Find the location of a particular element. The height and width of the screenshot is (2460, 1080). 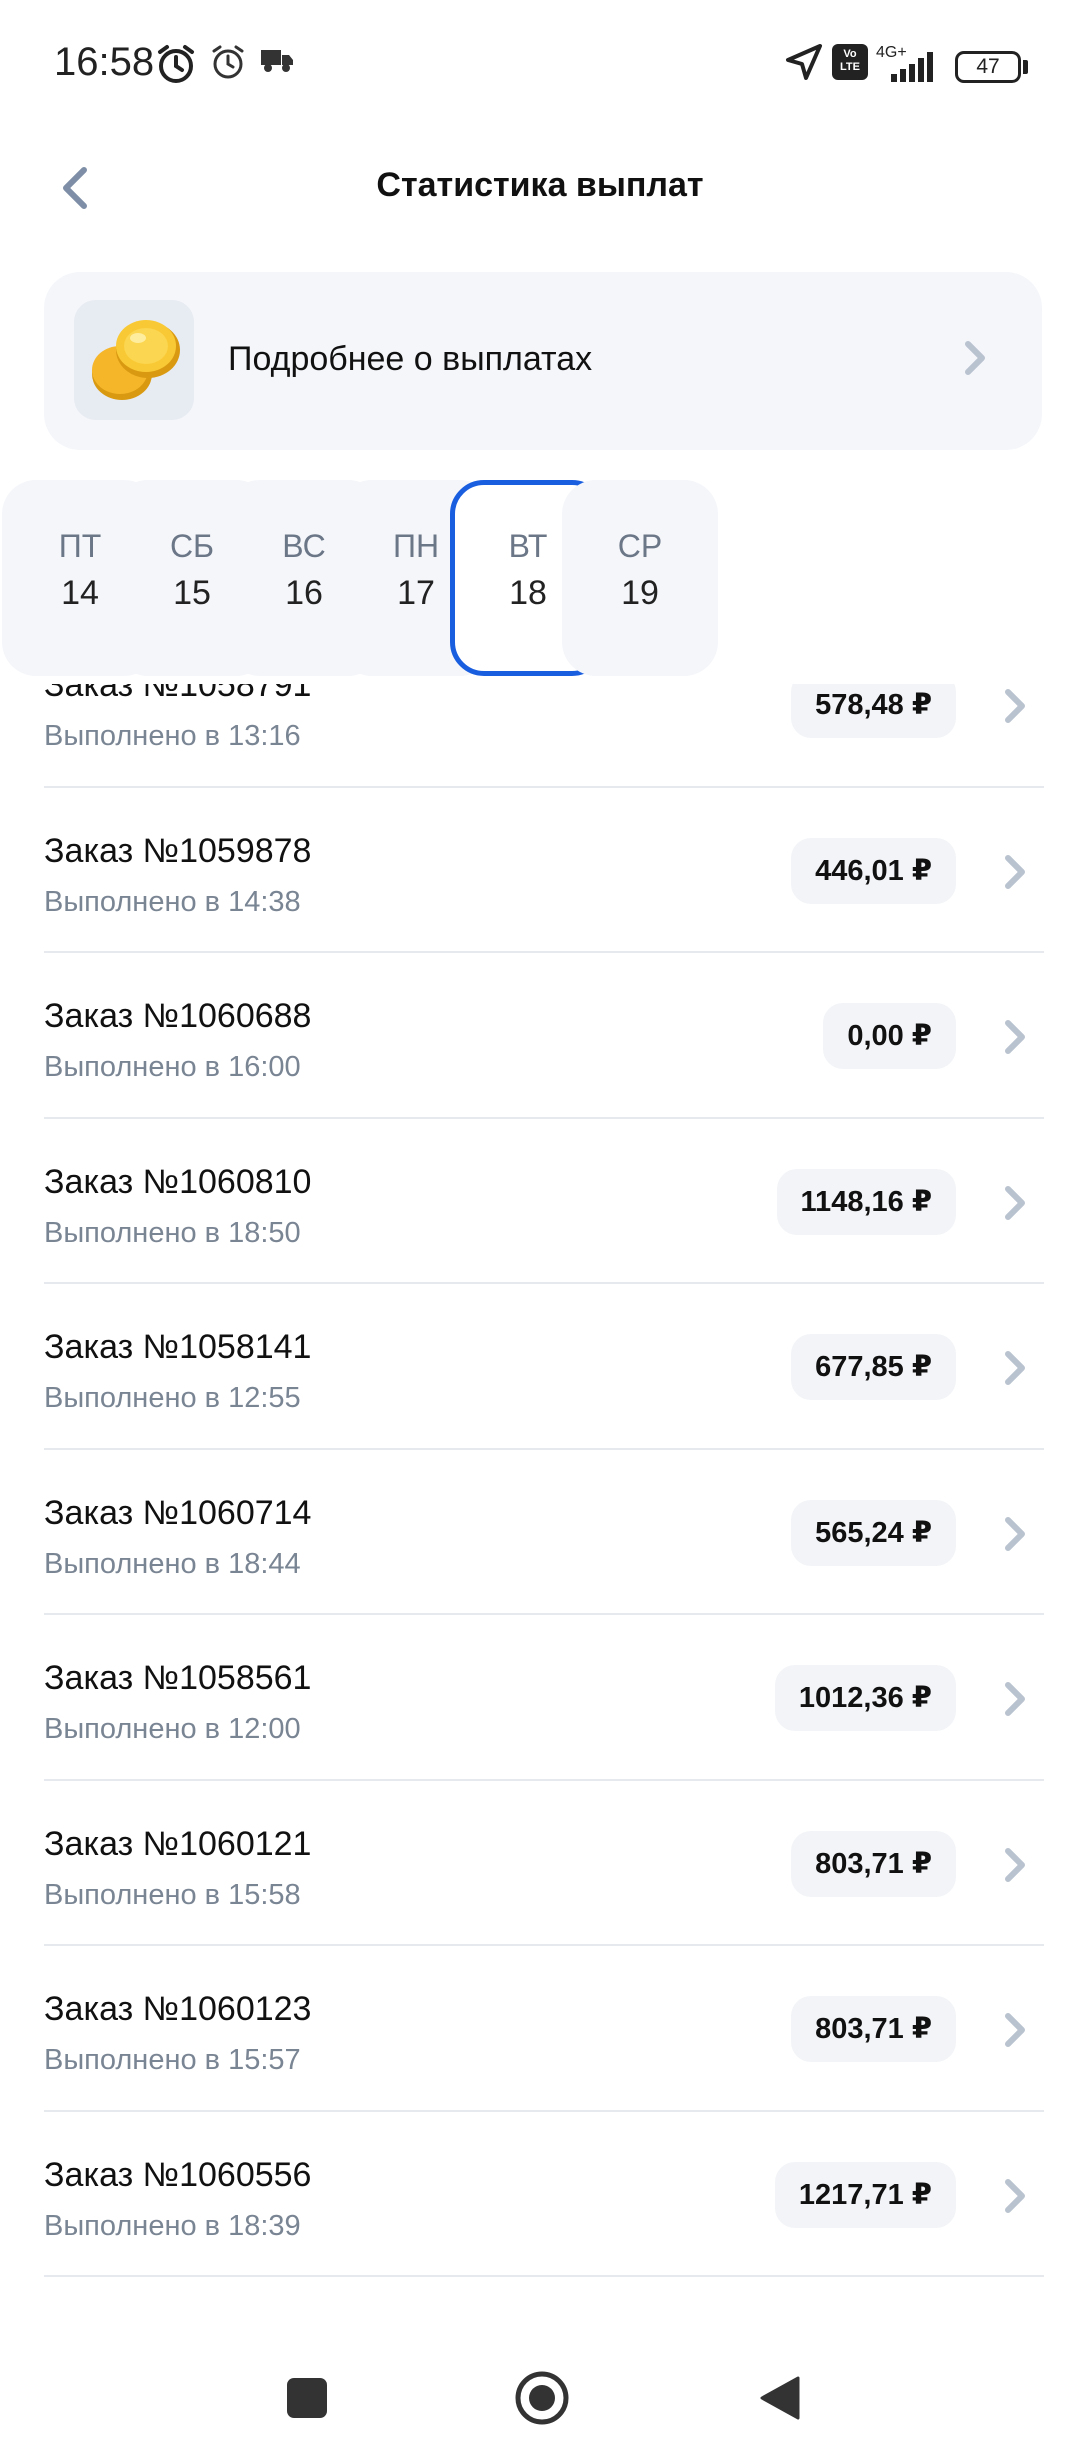

order-completed-time: Выполнено в 12:00 is located at coordinates (172, 1729).